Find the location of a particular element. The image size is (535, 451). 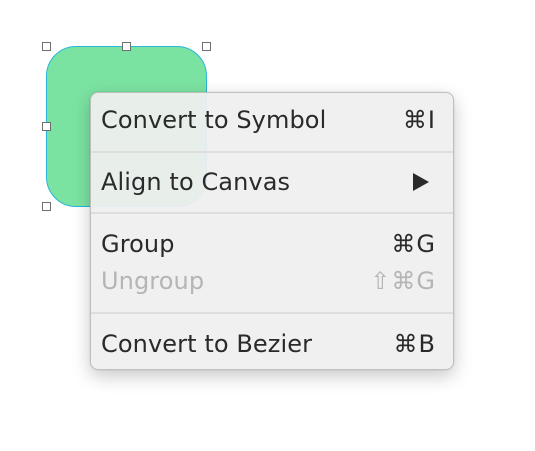

menu-item-ungroup: Ungroup ⇧⌘G is located at coordinates (272, 281).